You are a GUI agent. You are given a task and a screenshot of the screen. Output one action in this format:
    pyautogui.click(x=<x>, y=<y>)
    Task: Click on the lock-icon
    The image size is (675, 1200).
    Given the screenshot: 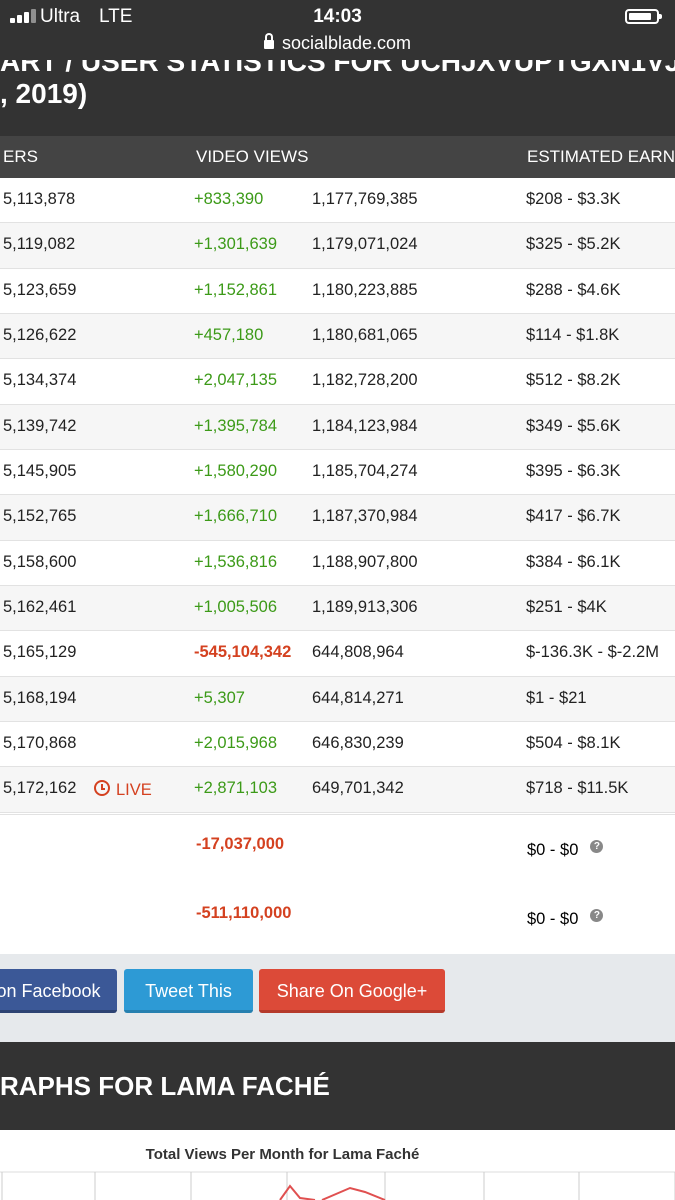 What is the action you would take?
    pyautogui.click(x=268, y=41)
    